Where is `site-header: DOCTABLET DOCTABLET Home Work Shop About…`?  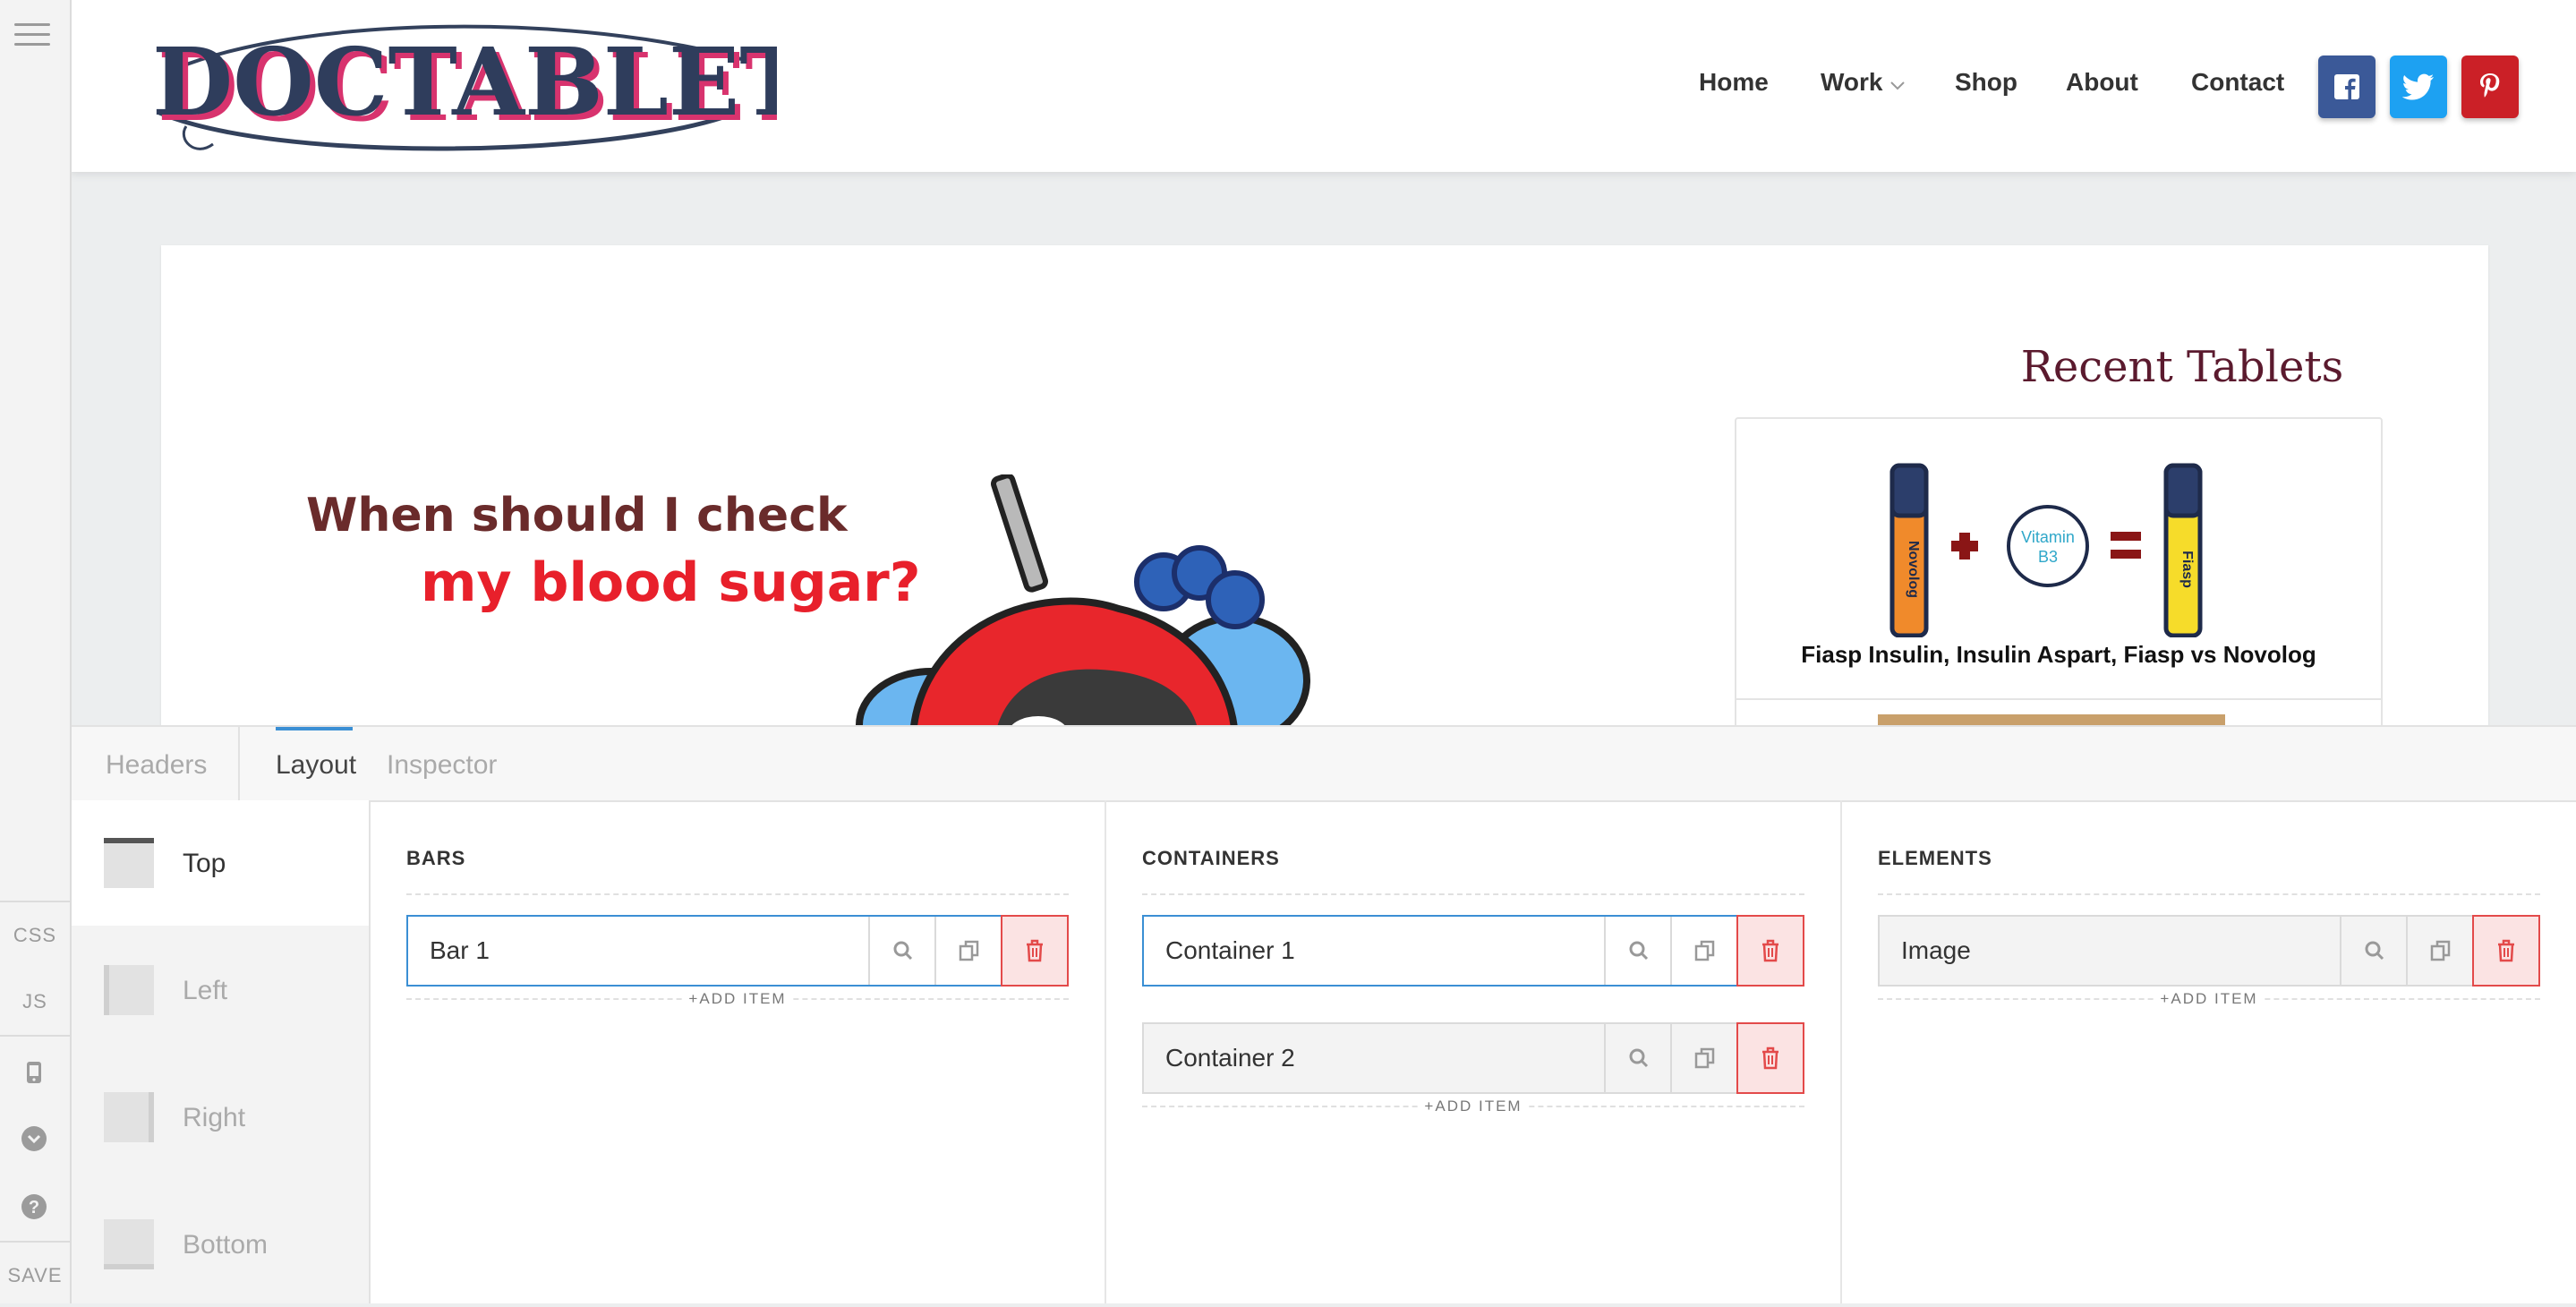
site-header: DOCTABLET DOCTABLET Home Work Shop About… is located at coordinates (1323, 86).